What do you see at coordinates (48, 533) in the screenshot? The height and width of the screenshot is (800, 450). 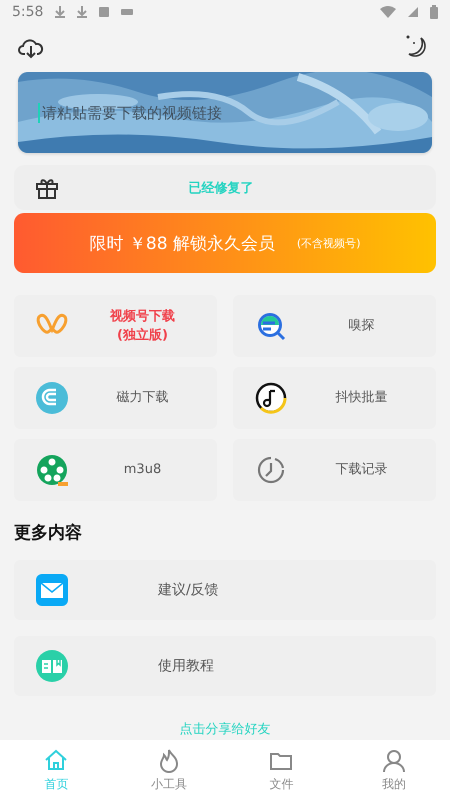 I see `section-title: 更多内容` at bounding box center [48, 533].